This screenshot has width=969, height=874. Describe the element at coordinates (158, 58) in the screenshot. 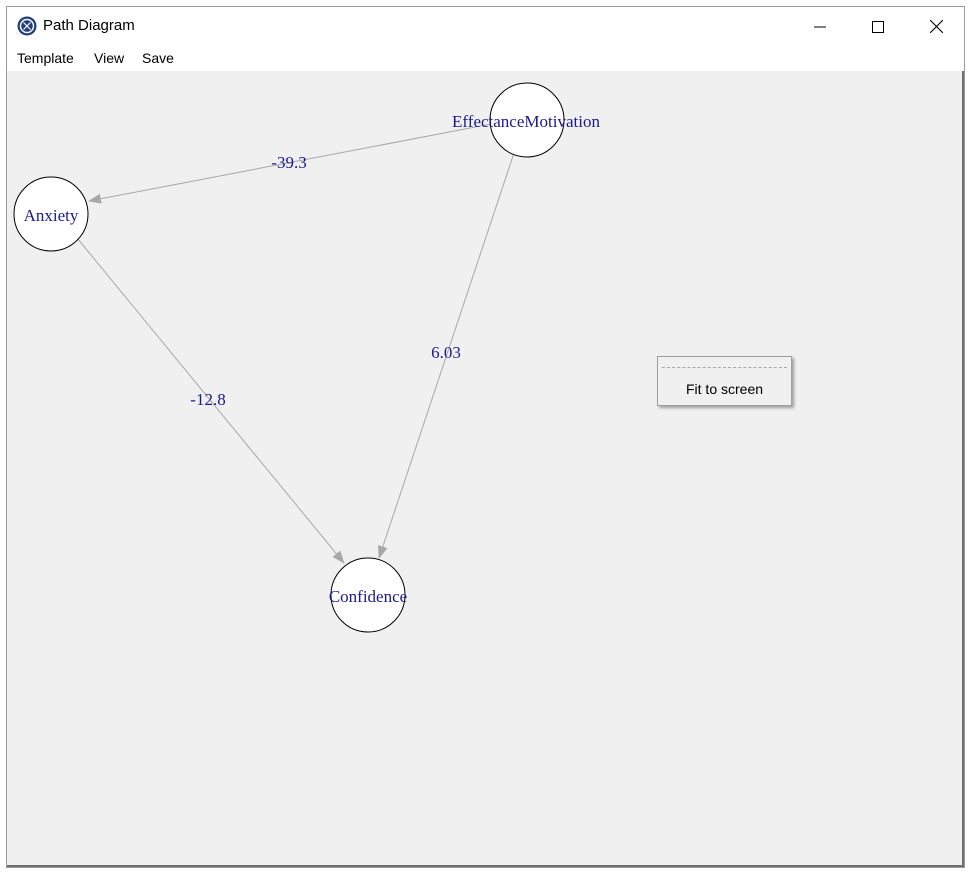

I see `menu-save: Save` at that location.